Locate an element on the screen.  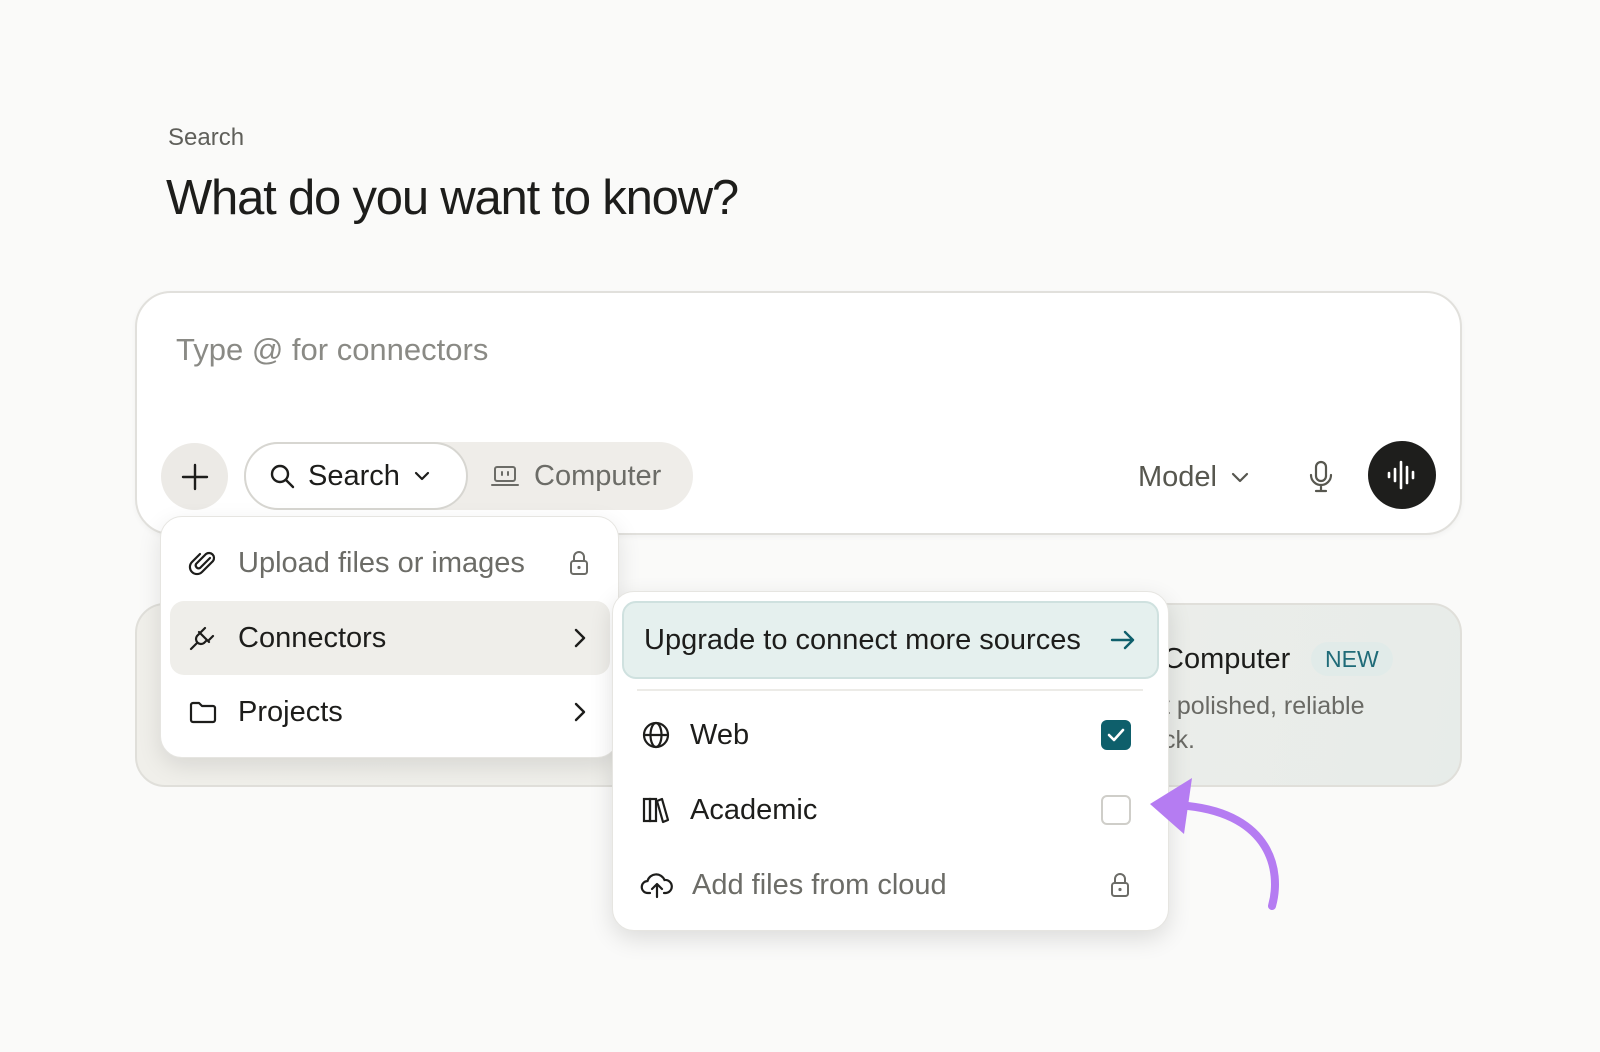
sound-wave-icon is located at coordinates (1401, 475).